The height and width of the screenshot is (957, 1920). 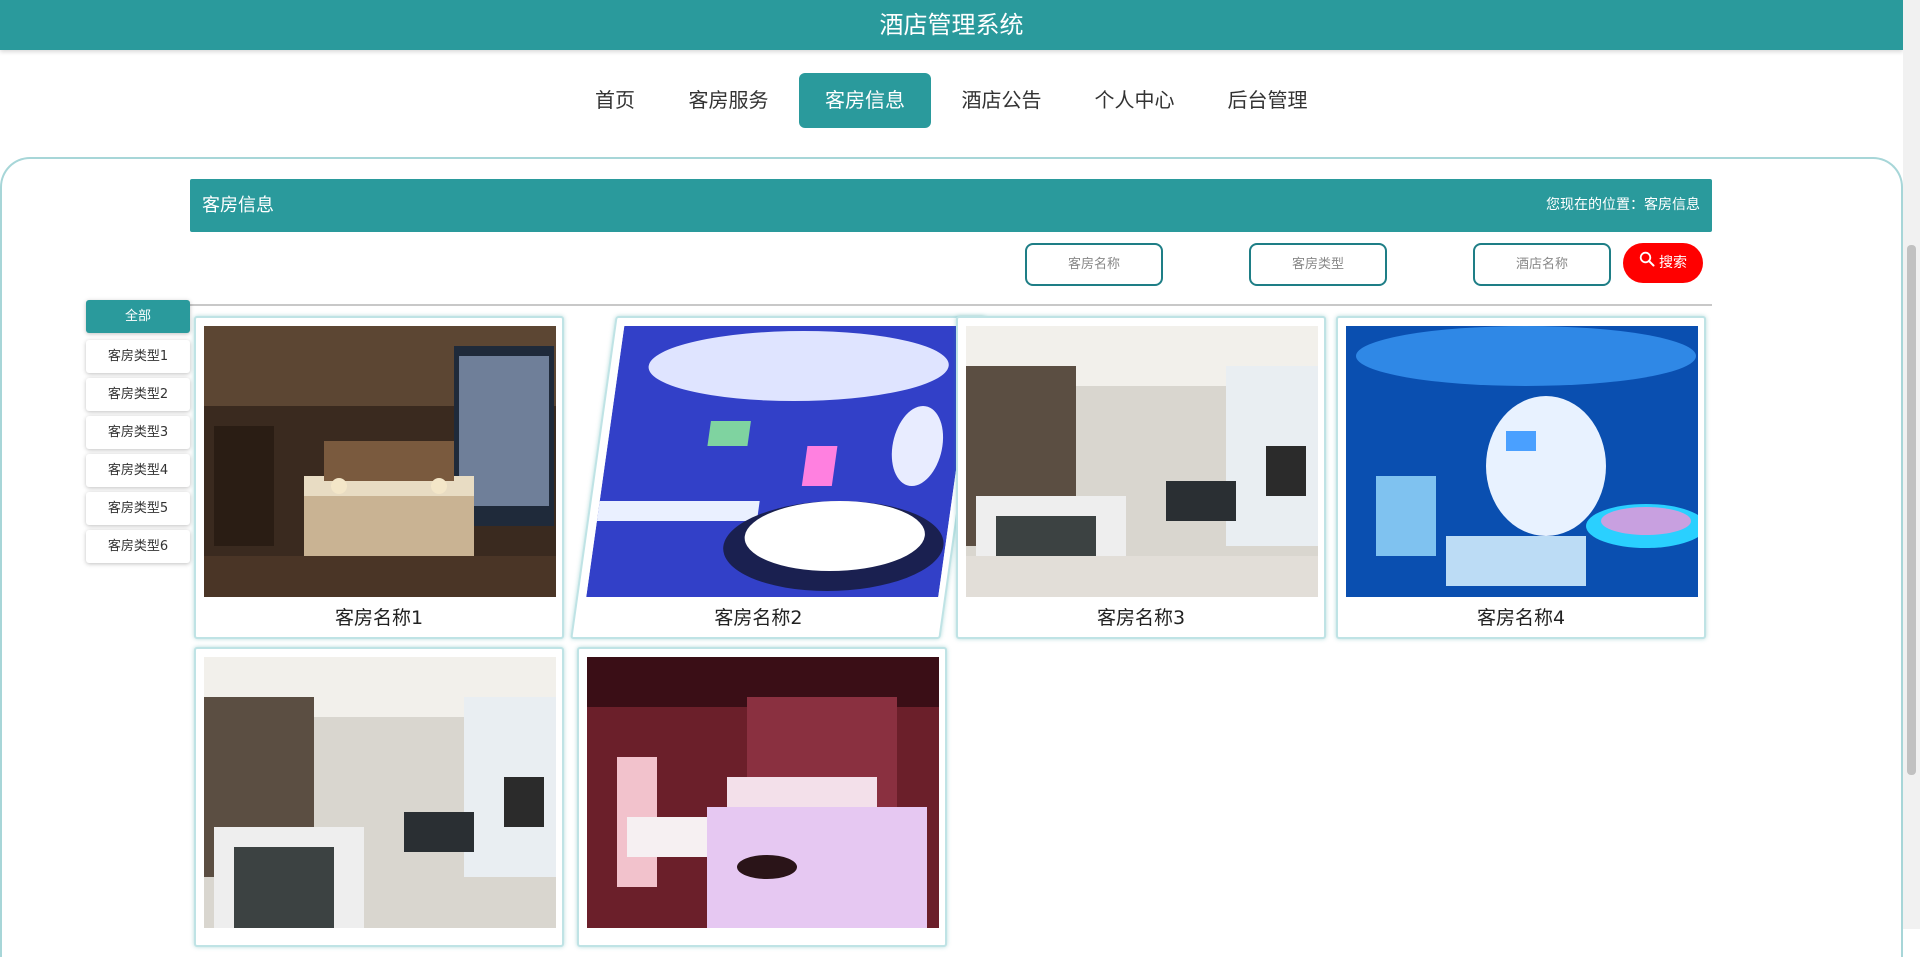 I want to click on nav-home: 首页, so click(x=615, y=100).